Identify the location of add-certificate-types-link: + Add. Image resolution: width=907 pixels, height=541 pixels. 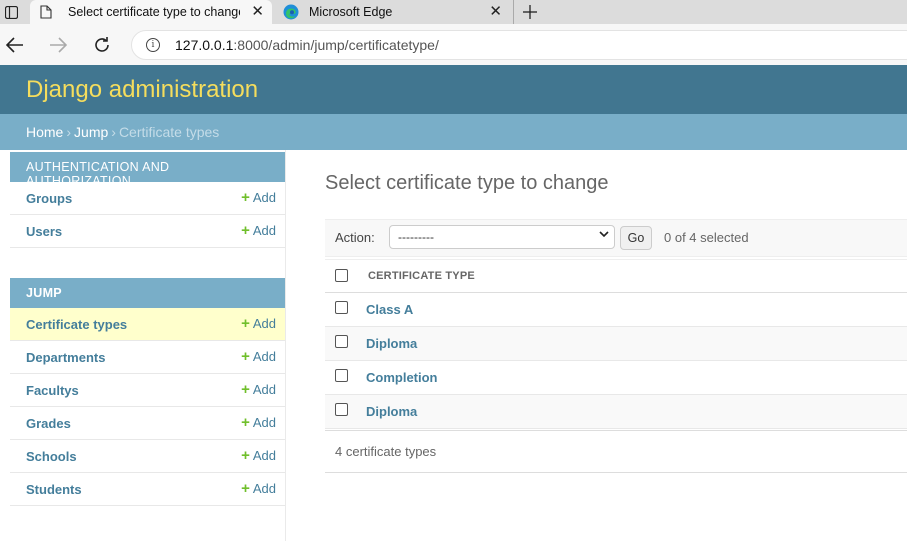
(258, 323).